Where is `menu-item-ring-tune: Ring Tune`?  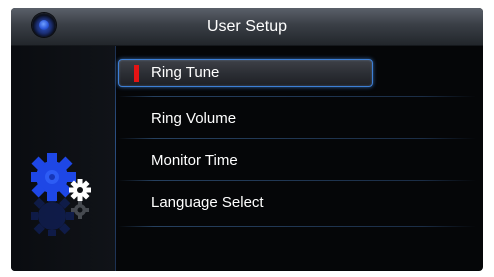
menu-item-ring-tune: Ring Tune is located at coordinates (297, 73).